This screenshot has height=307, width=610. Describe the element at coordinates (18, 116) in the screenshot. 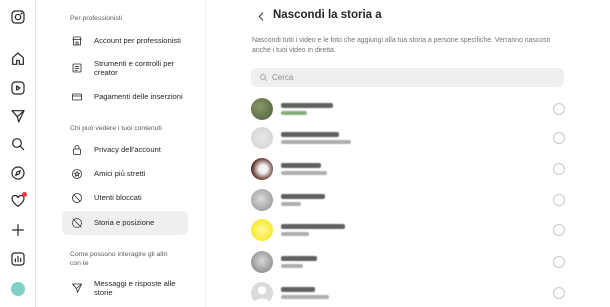

I see `messages-icon` at that location.